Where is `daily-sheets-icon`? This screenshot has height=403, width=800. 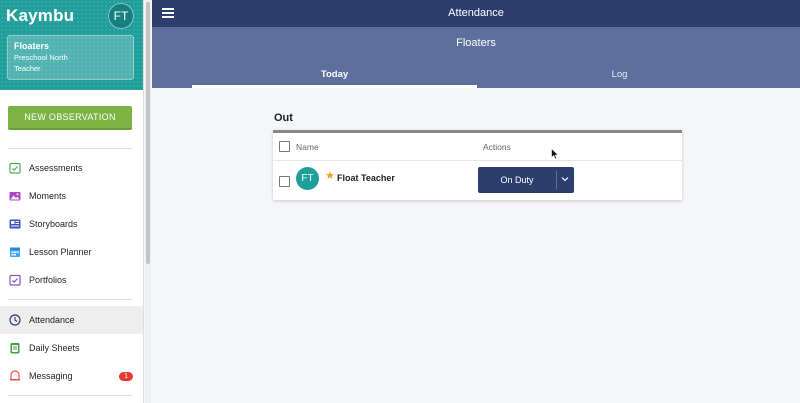
daily-sheets-icon is located at coordinates (15, 348).